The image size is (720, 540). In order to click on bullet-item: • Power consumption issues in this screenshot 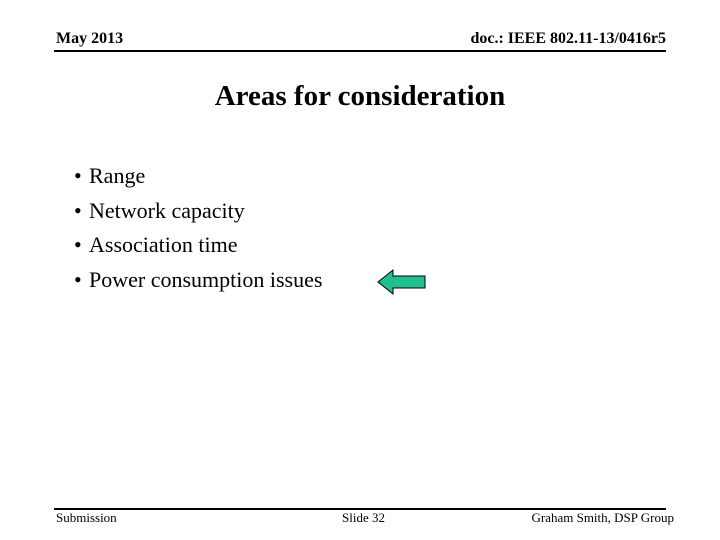, I will do `click(198, 281)`.